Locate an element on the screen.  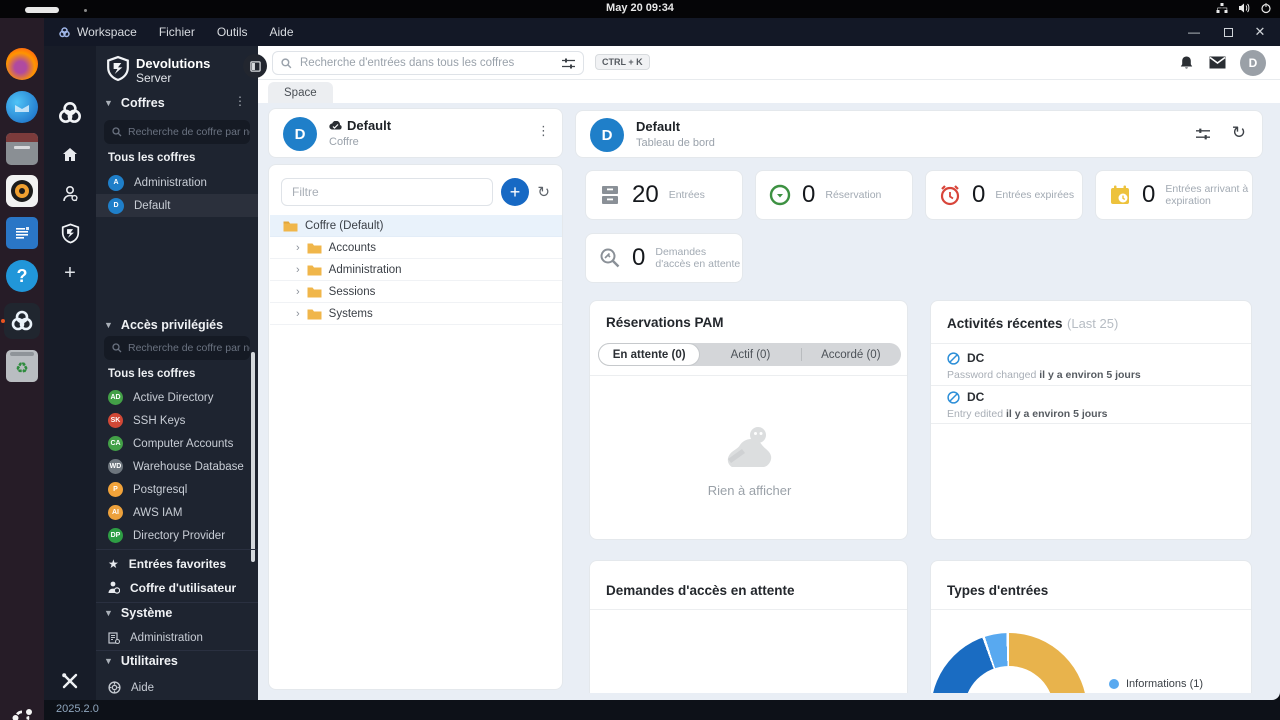
home-icon is located at coordinates (70, 155).